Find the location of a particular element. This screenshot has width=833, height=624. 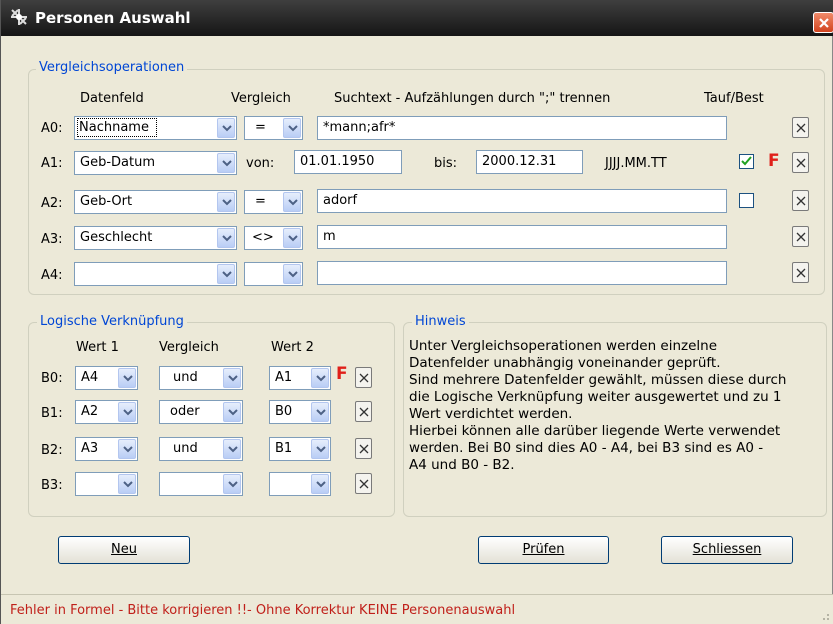

suchtext-input-a3: m is located at coordinates (522, 237).